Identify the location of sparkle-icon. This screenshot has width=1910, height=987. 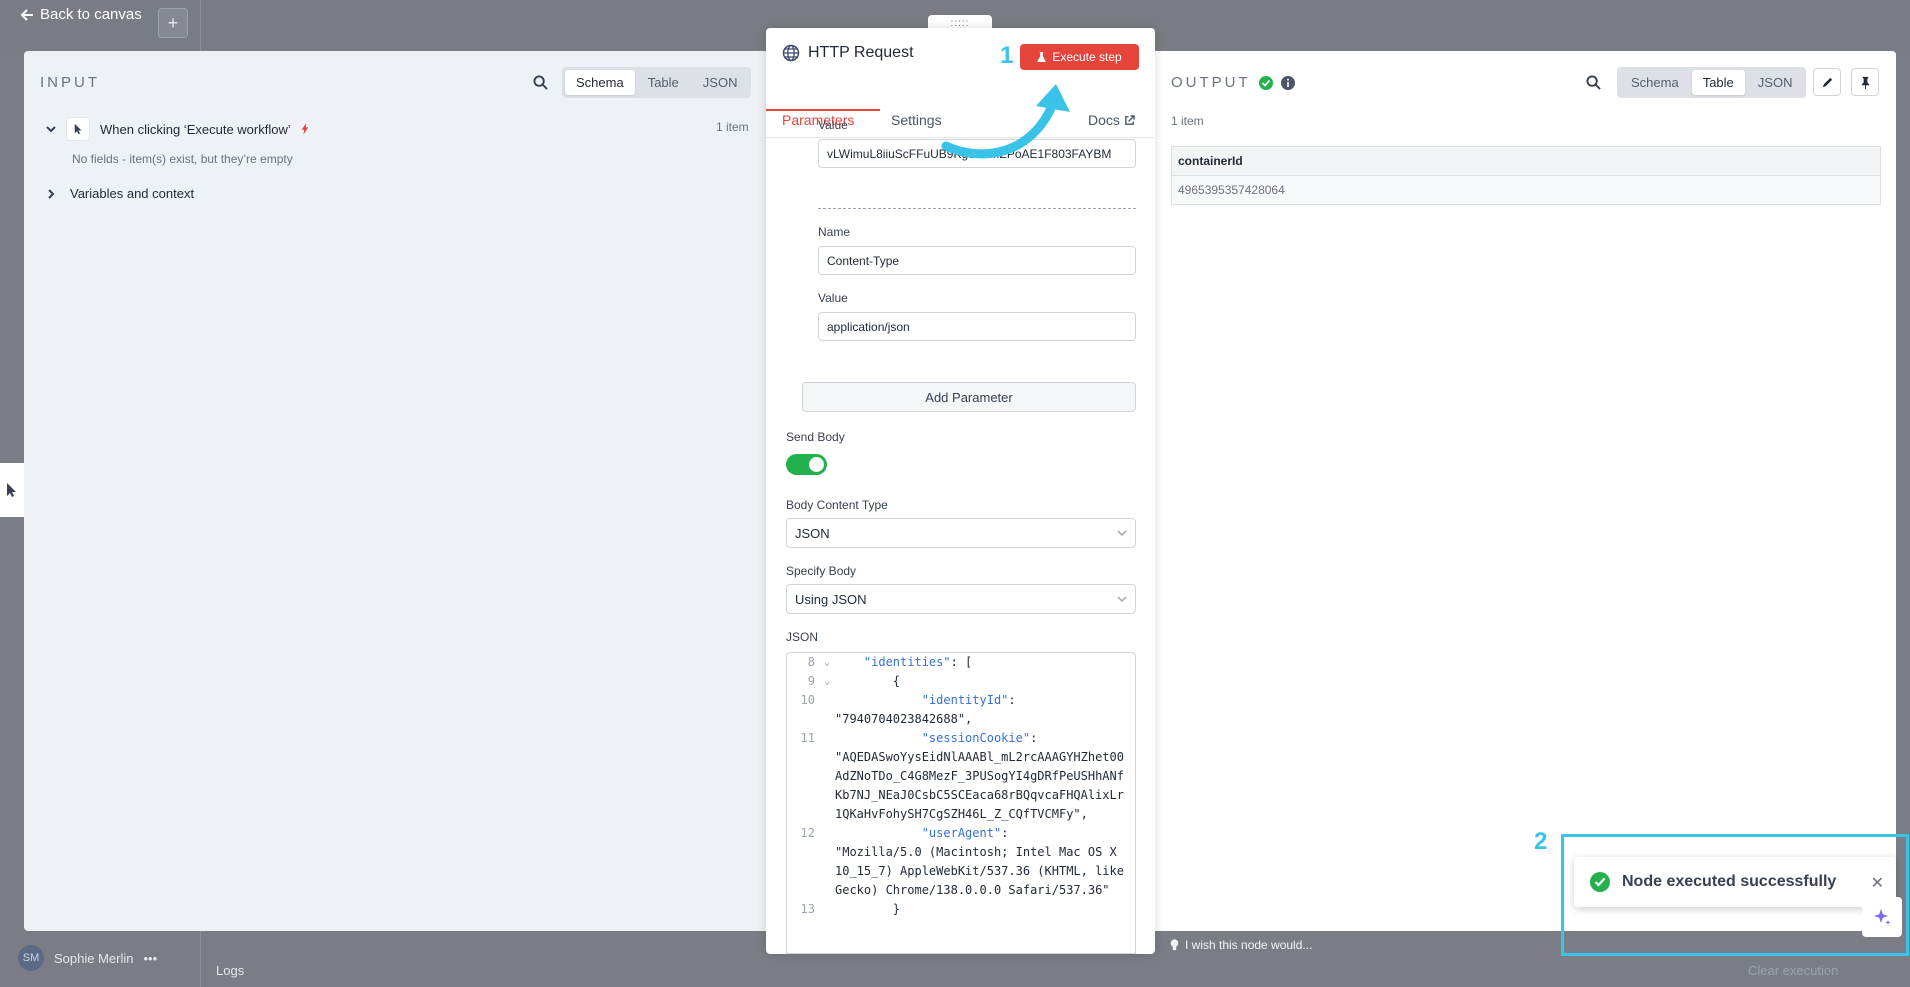
(1882, 917).